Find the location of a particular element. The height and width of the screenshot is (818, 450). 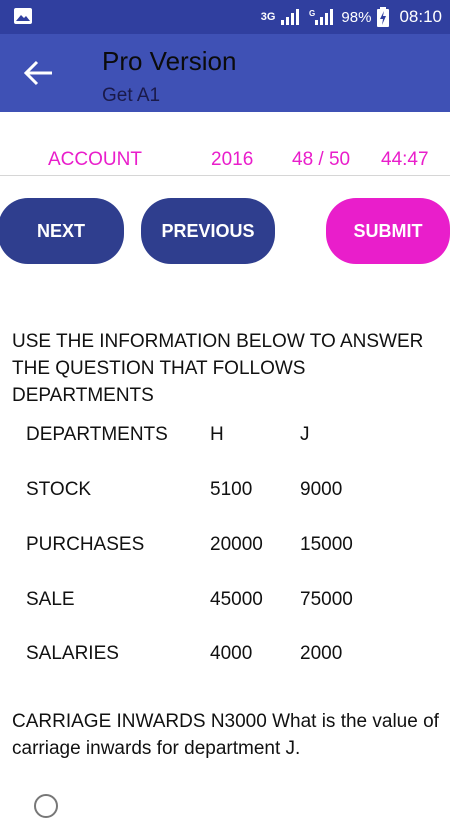

gallery-icon is located at coordinates (23, 16).